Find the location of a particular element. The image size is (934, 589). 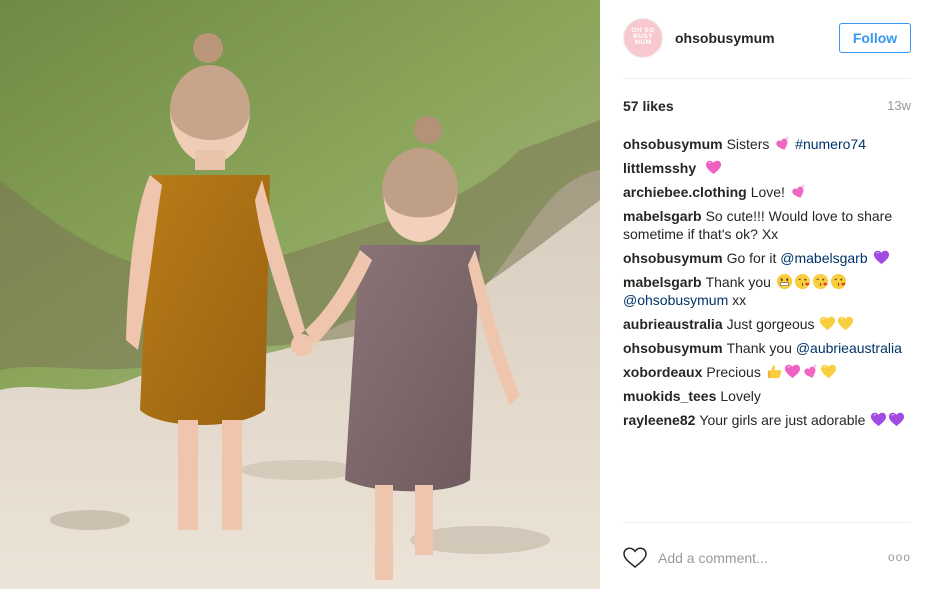

comment-text: Precious is located at coordinates (733, 372).